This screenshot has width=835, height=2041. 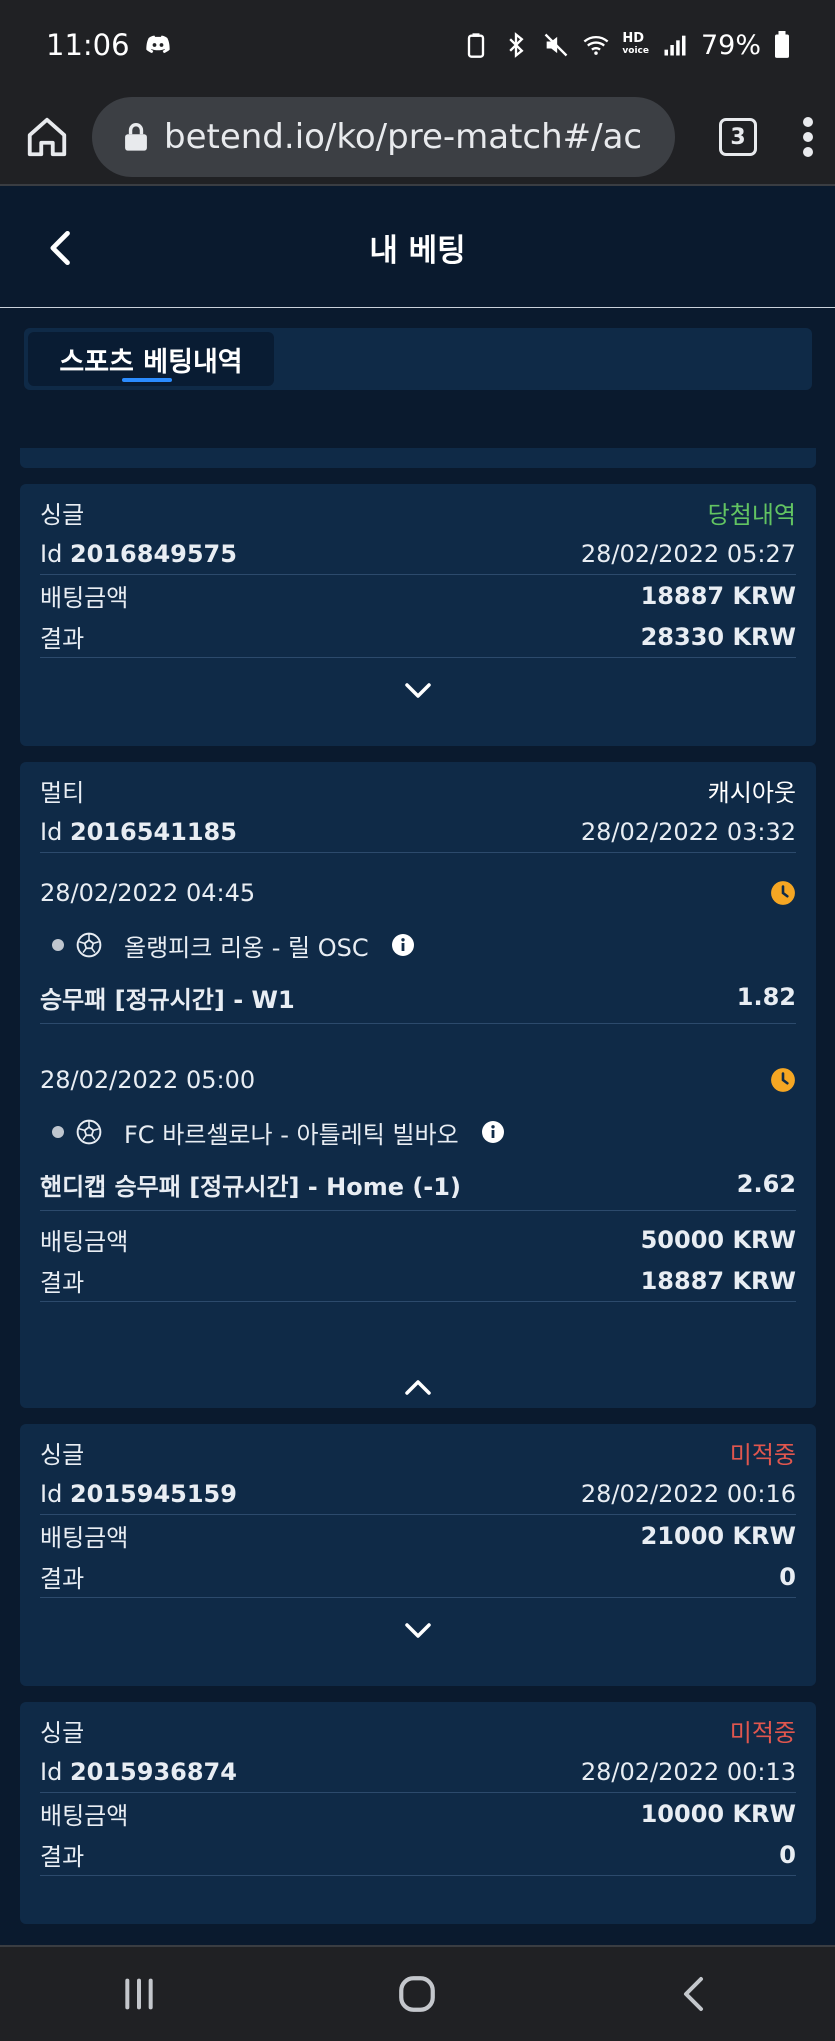 I want to click on back-button-icon, so click(x=696, y=1994).